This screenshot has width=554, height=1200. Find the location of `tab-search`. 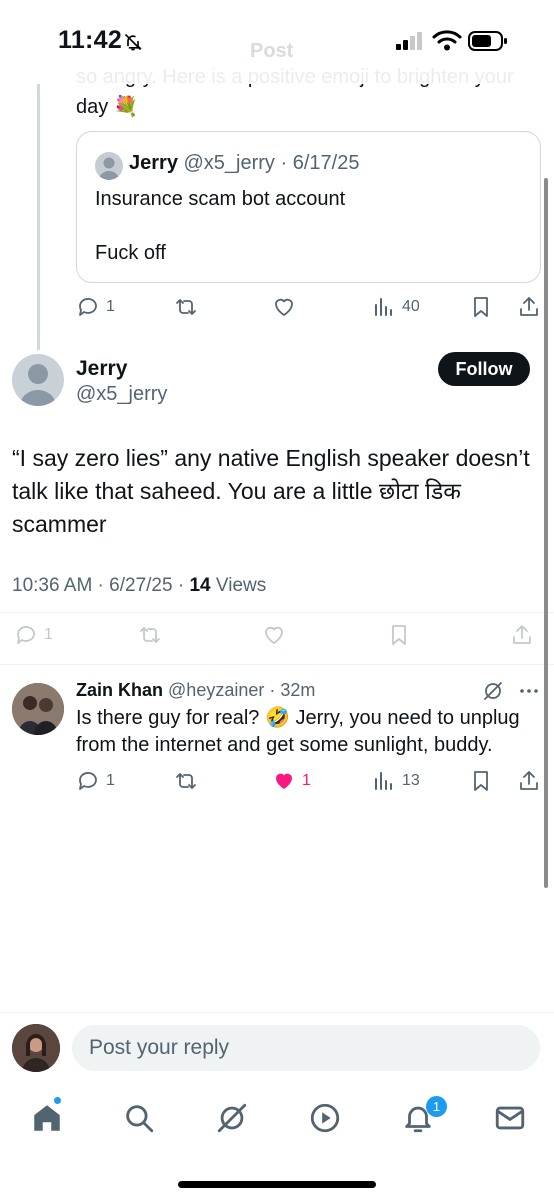

tab-search is located at coordinates (139, 1118).